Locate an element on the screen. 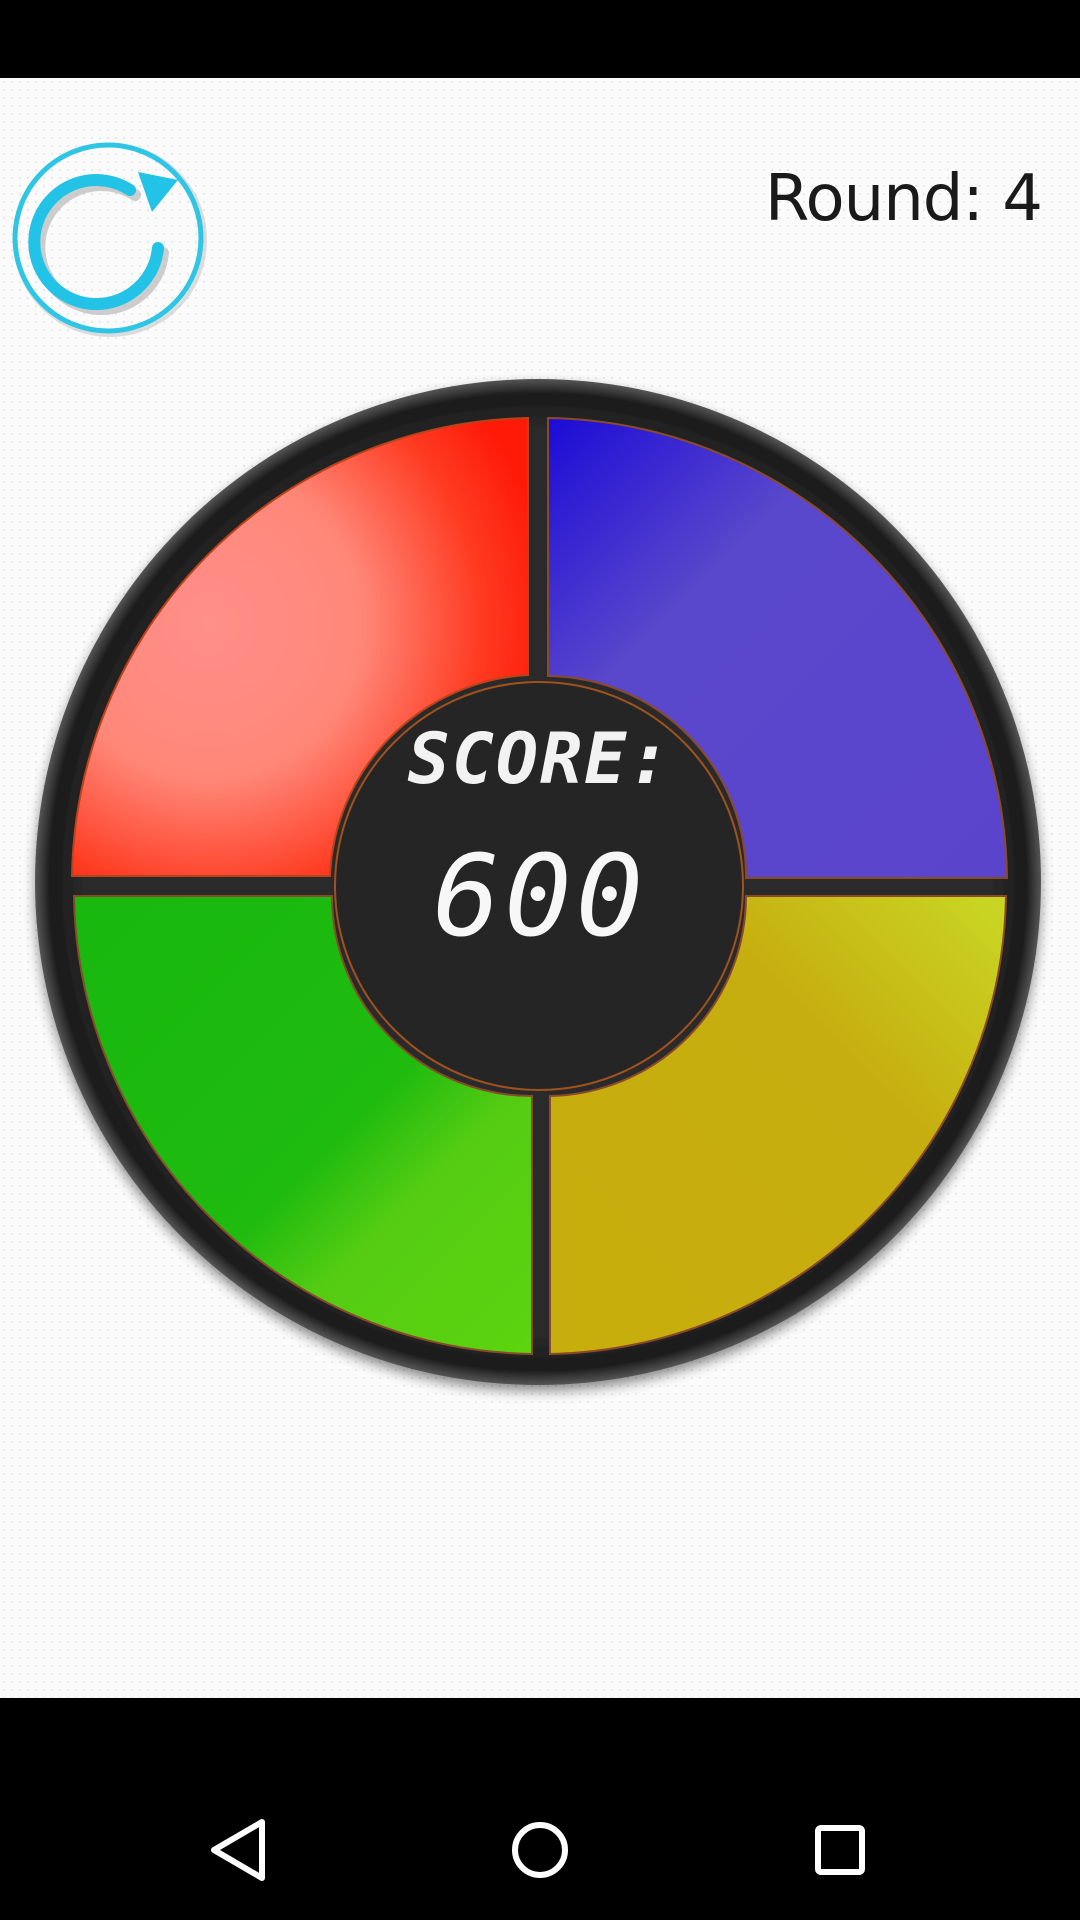  score-value: 600 is located at coordinates (540, 897).